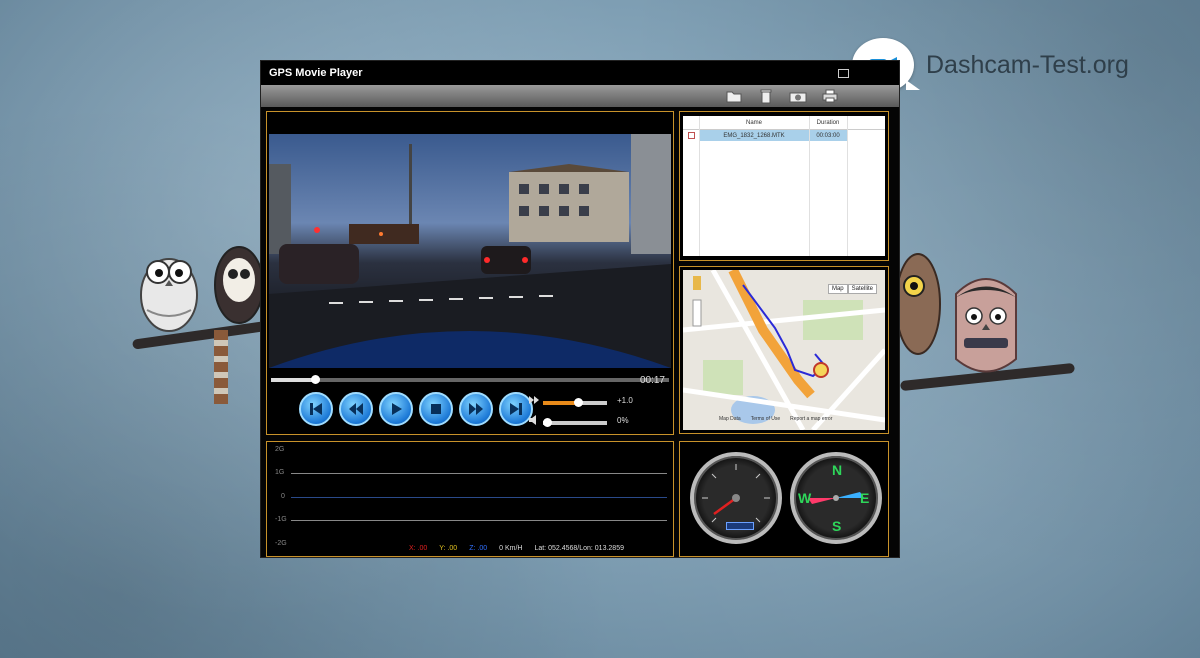  What do you see at coordinates (623, 420) in the screenshot?
I see `volume-value: 0%` at bounding box center [623, 420].